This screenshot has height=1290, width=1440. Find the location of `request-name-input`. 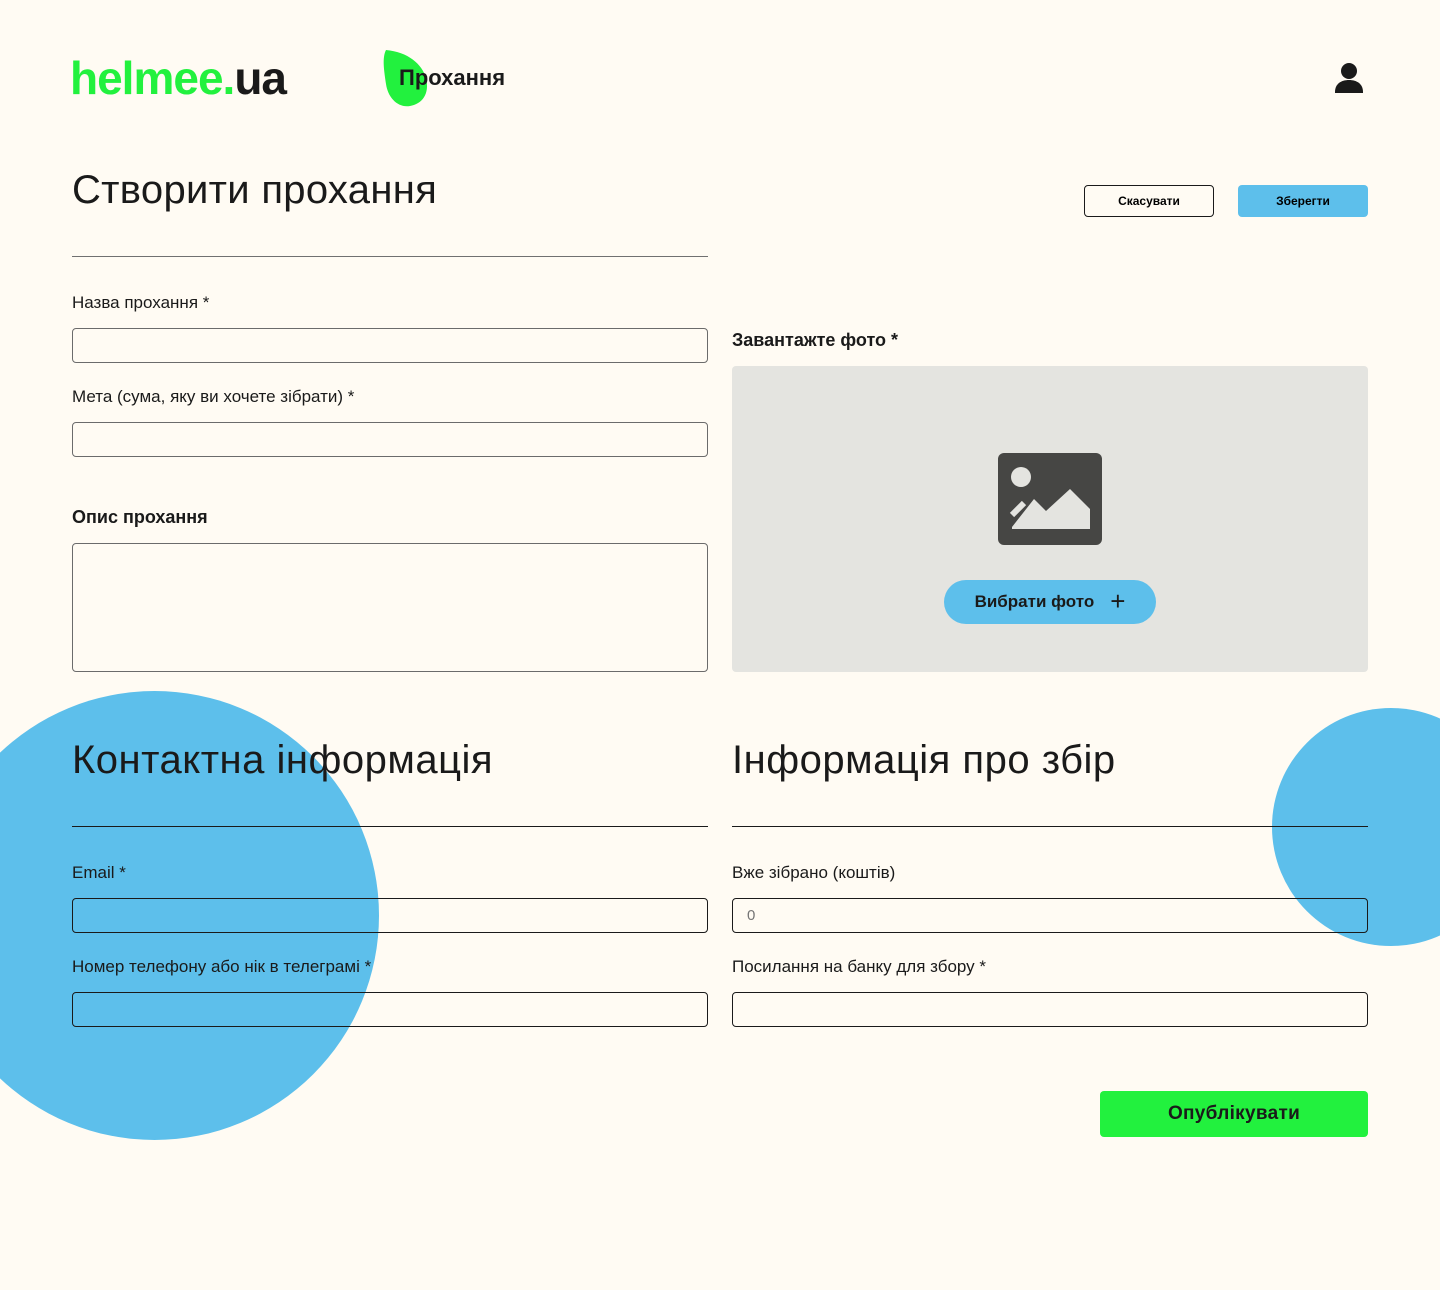

request-name-input is located at coordinates (390, 345).